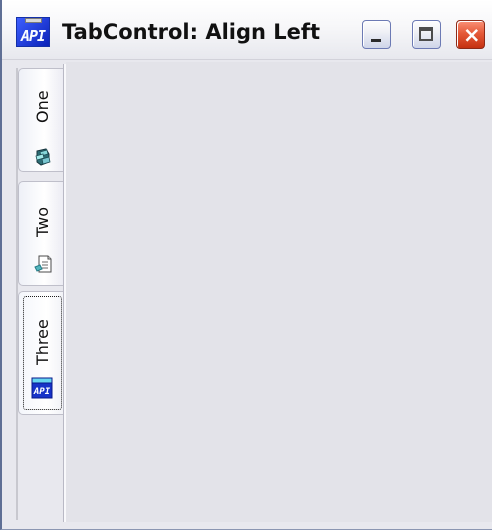  What do you see at coordinates (43, 264) in the screenshot?
I see `document-icon` at bounding box center [43, 264].